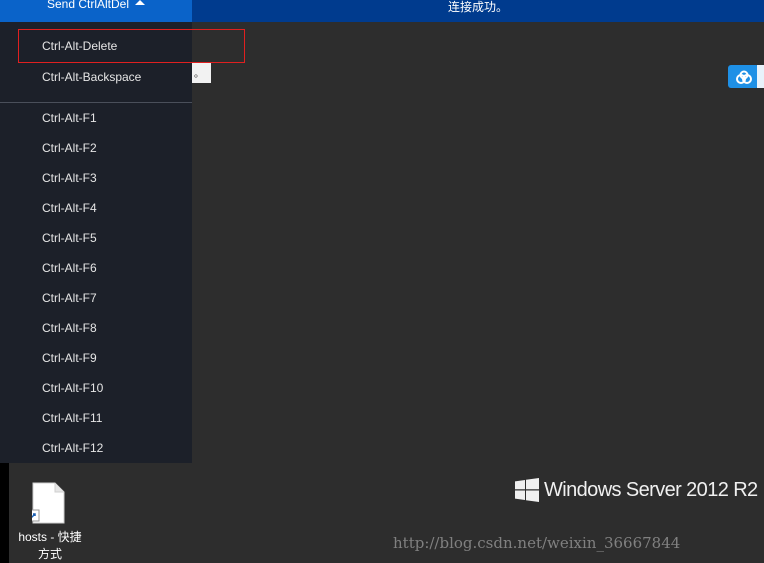 This screenshot has height=563, width=764. I want to click on cloud-icon, so click(743, 77).